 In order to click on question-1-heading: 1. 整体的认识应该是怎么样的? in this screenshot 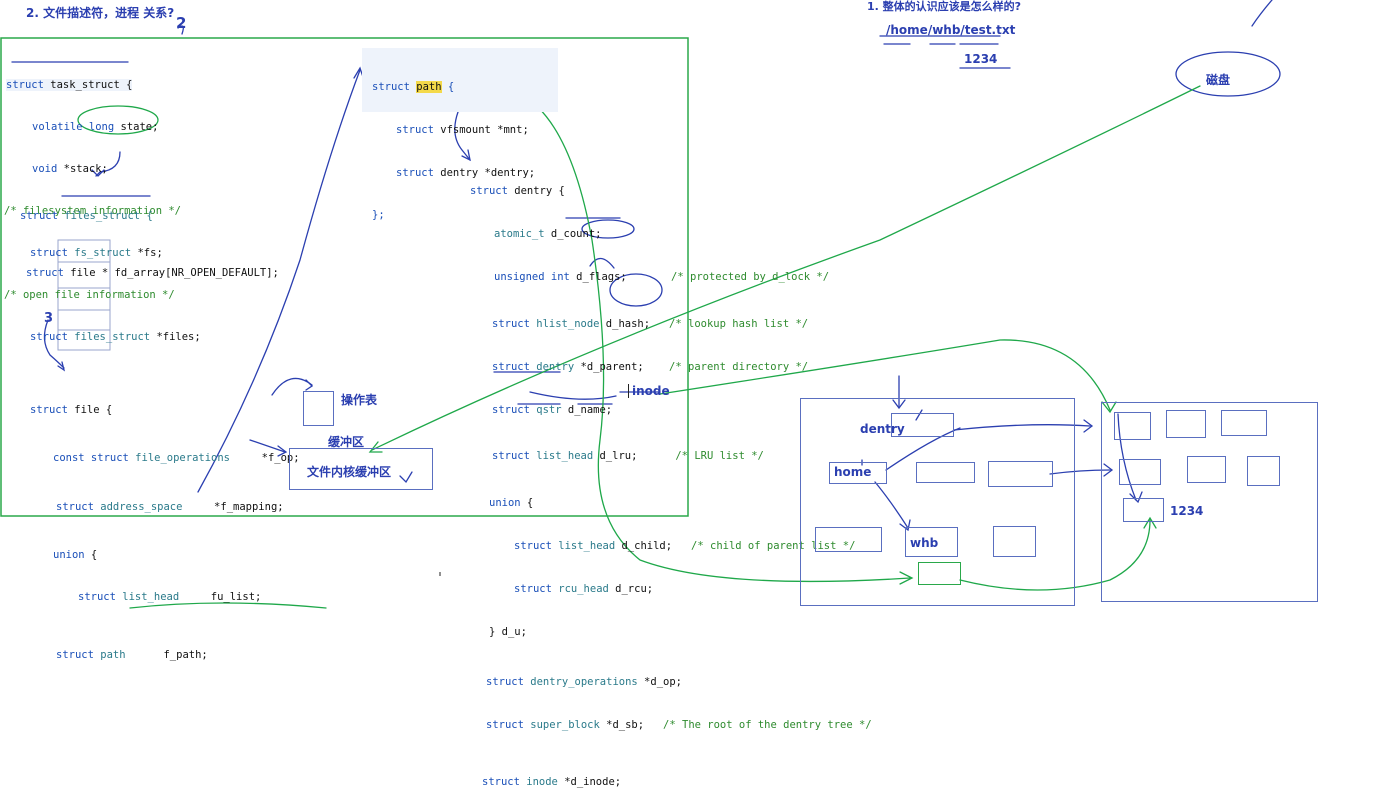, I will do `click(944, 6)`.